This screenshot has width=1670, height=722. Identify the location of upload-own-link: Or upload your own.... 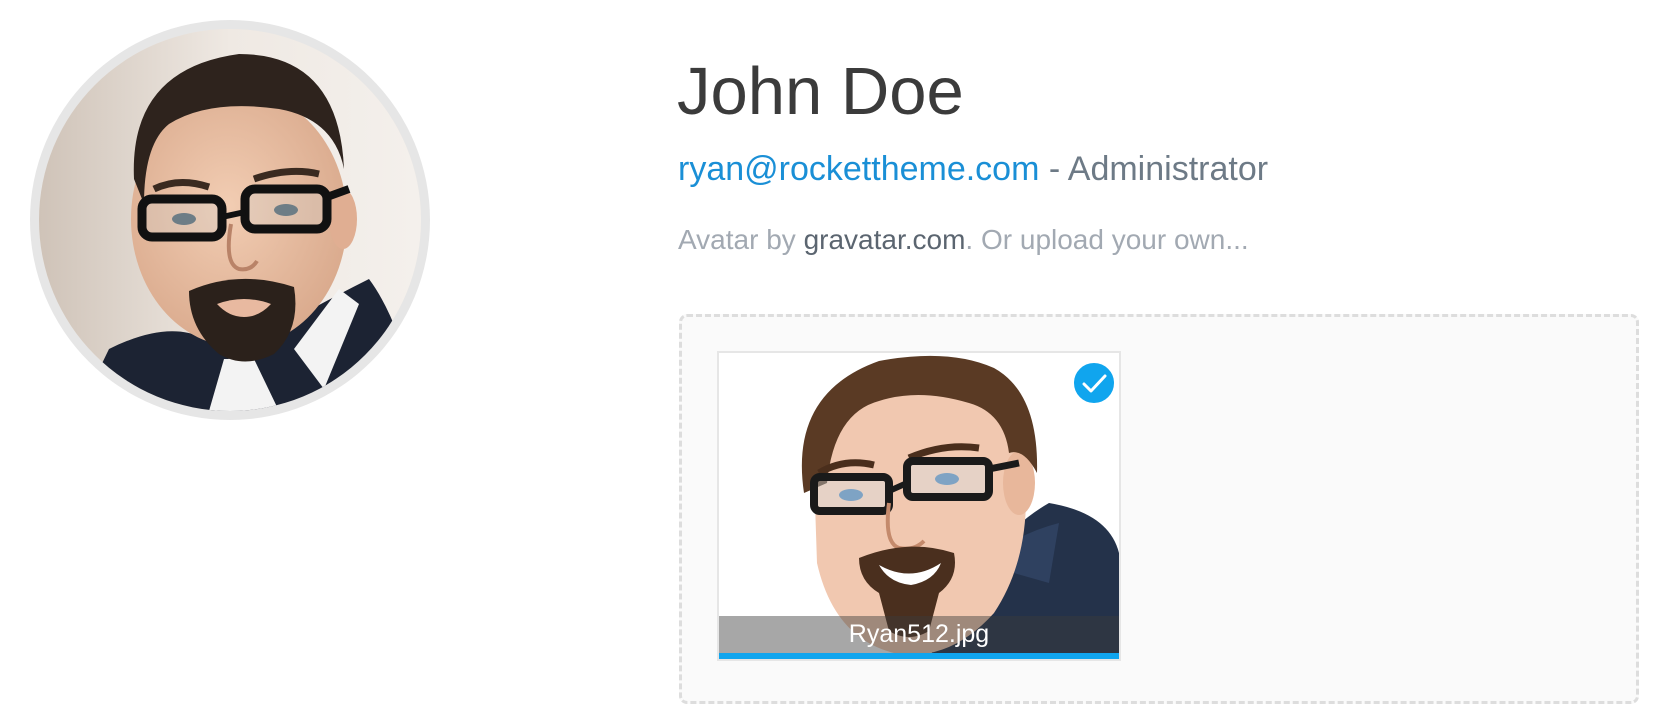
(1115, 239).